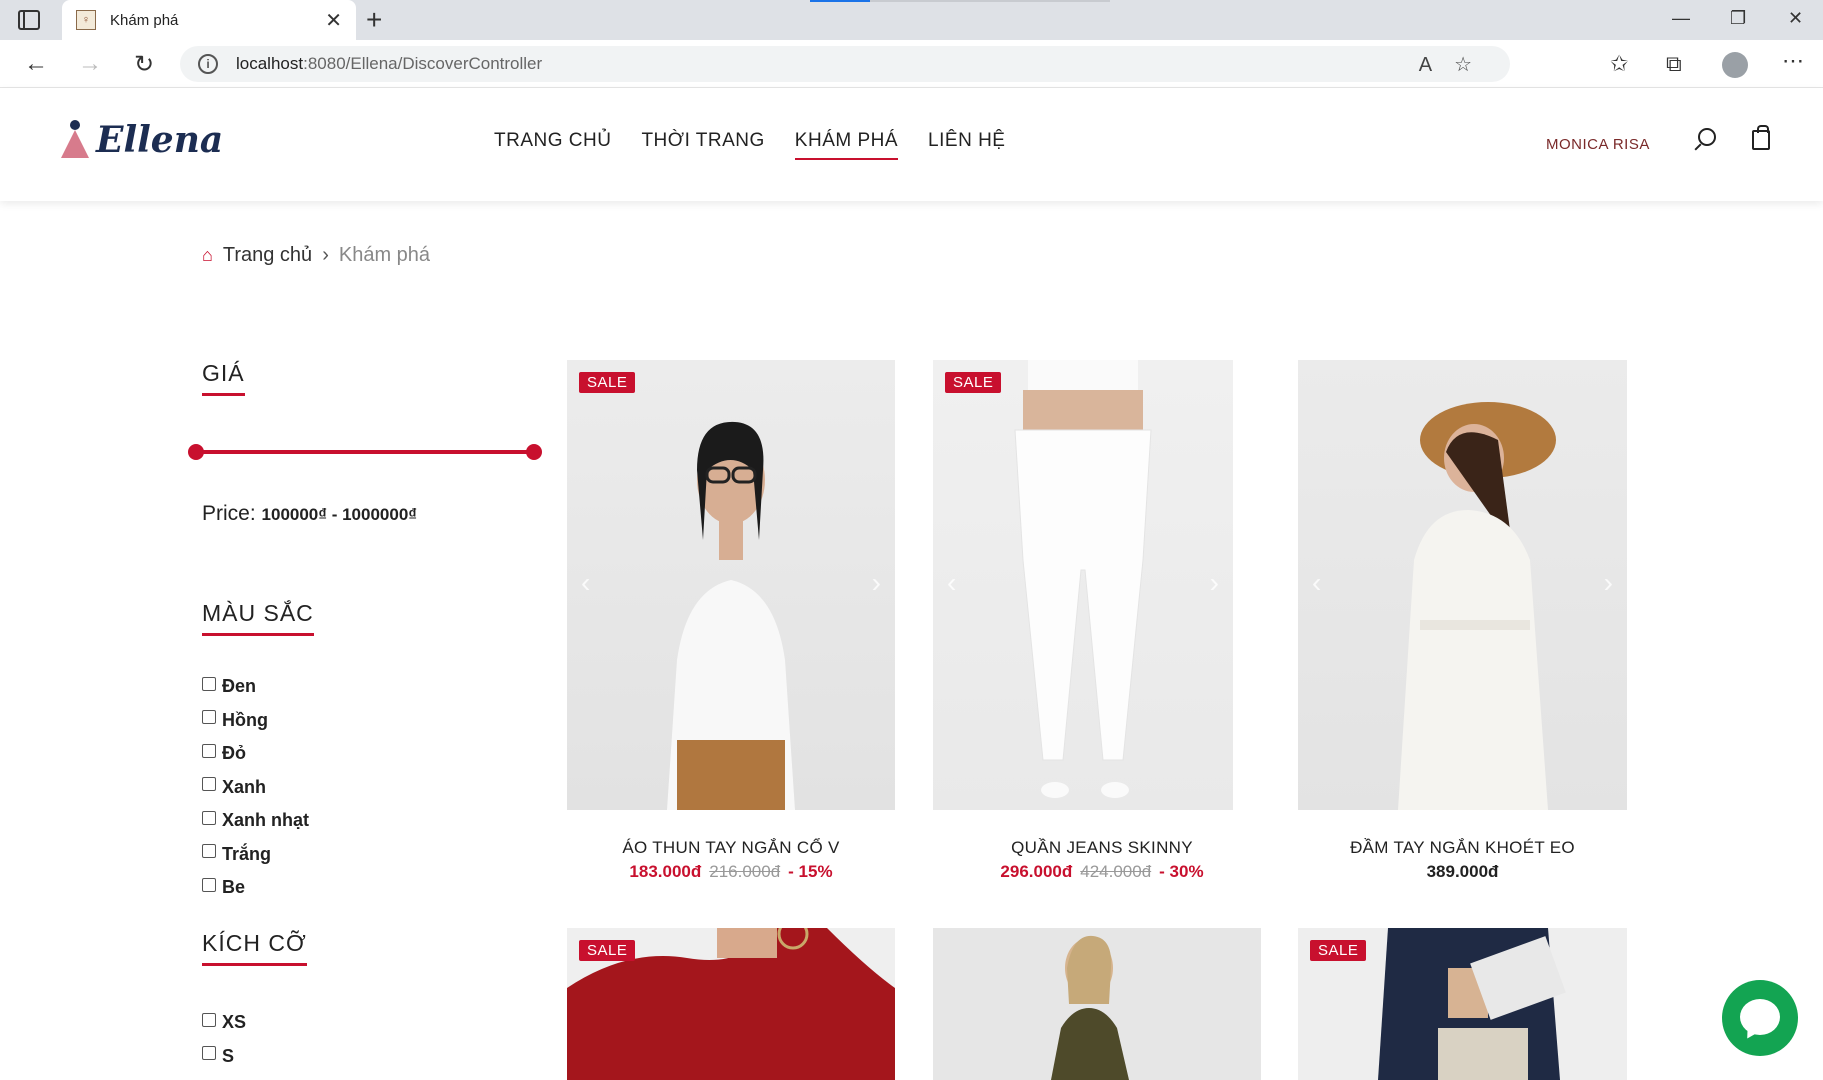 The image size is (1823, 1080). I want to click on size-option: XS, so click(254, 1023).